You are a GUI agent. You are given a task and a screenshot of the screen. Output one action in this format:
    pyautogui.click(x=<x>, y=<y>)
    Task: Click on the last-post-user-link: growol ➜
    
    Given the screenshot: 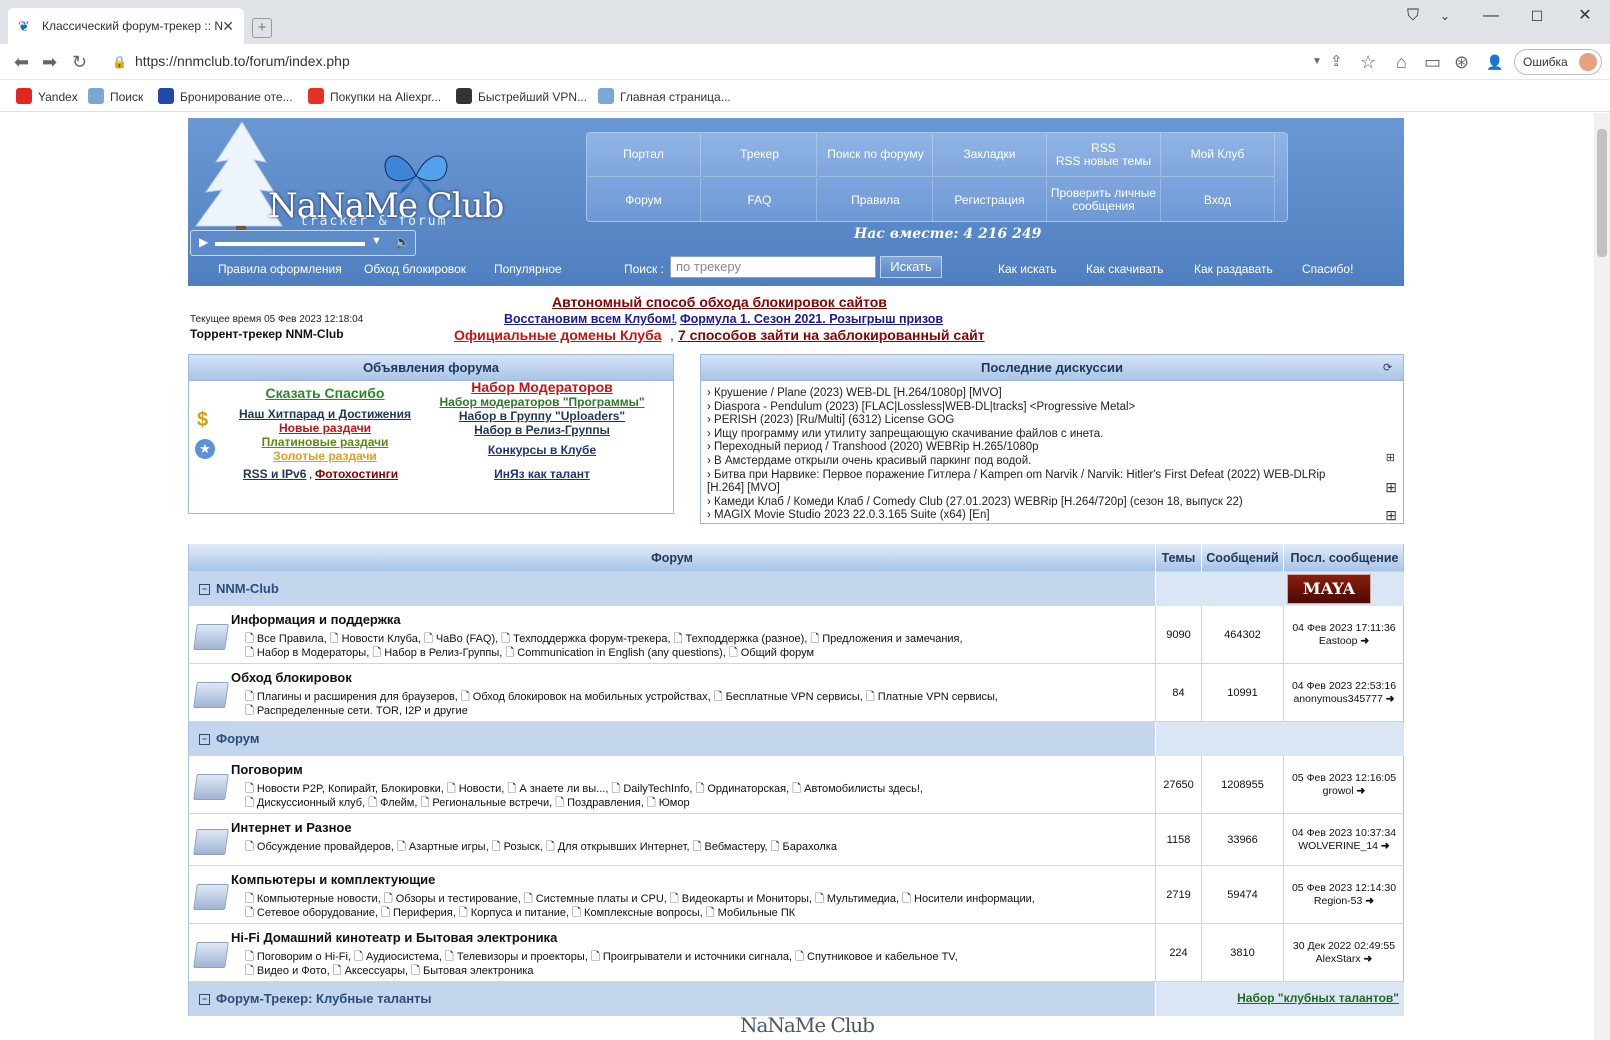 What is the action you would take?
    pyautogui.click(x=1344, y=791)
    